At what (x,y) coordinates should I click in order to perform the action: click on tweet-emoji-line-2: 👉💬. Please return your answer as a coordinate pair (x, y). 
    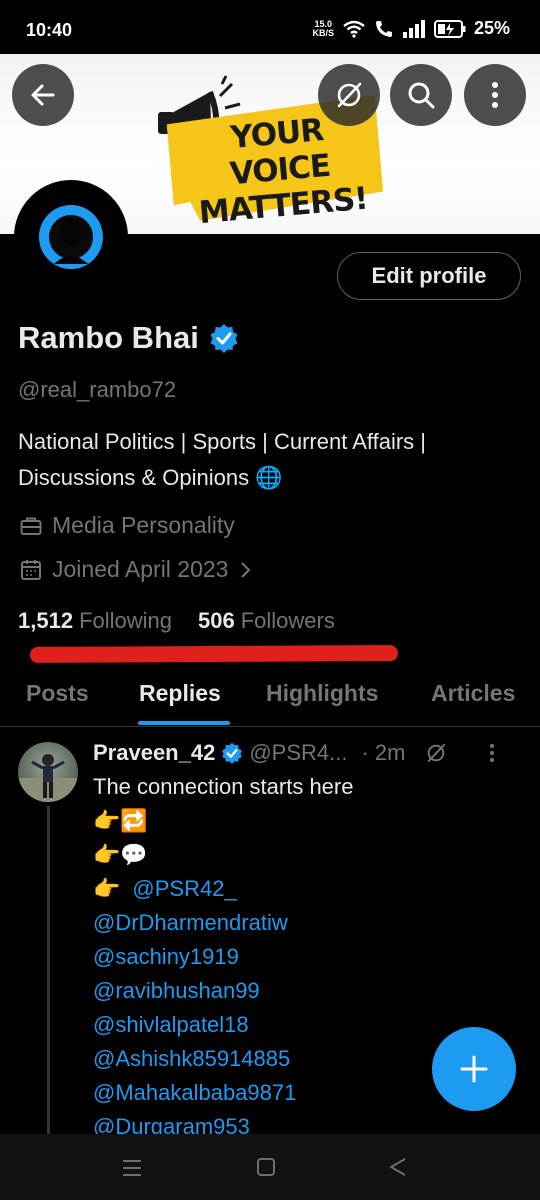
    Looking at the image, I should click on (120, 854).